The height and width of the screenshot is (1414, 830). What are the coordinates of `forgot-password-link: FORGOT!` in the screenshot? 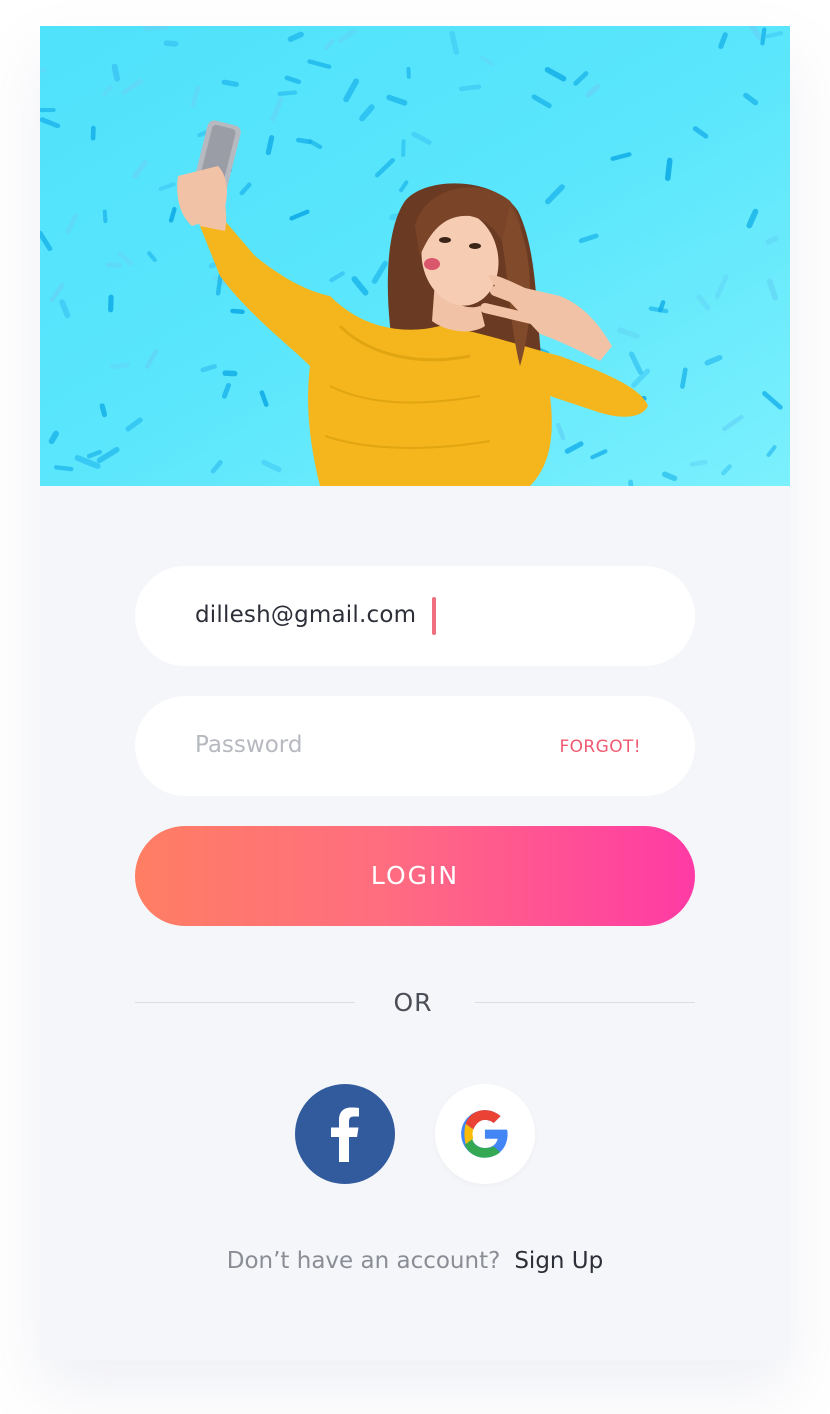 It's located at (600, 747).